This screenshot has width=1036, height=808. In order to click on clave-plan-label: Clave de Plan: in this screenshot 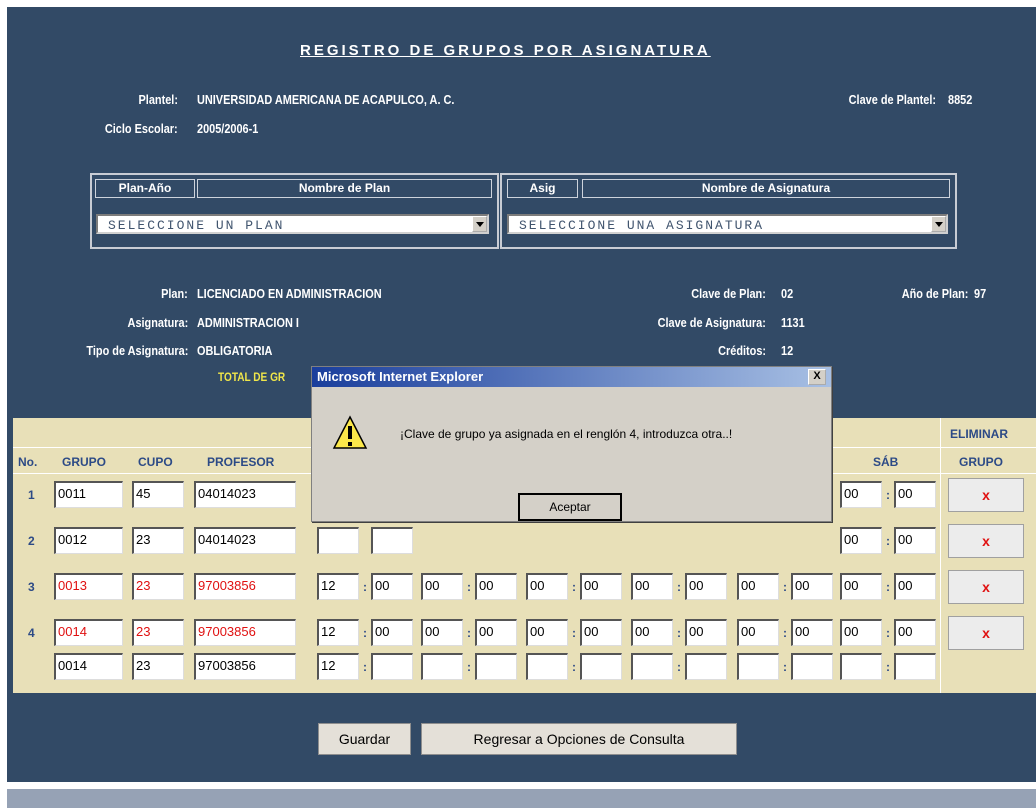, I will do `click(728, 293)`.